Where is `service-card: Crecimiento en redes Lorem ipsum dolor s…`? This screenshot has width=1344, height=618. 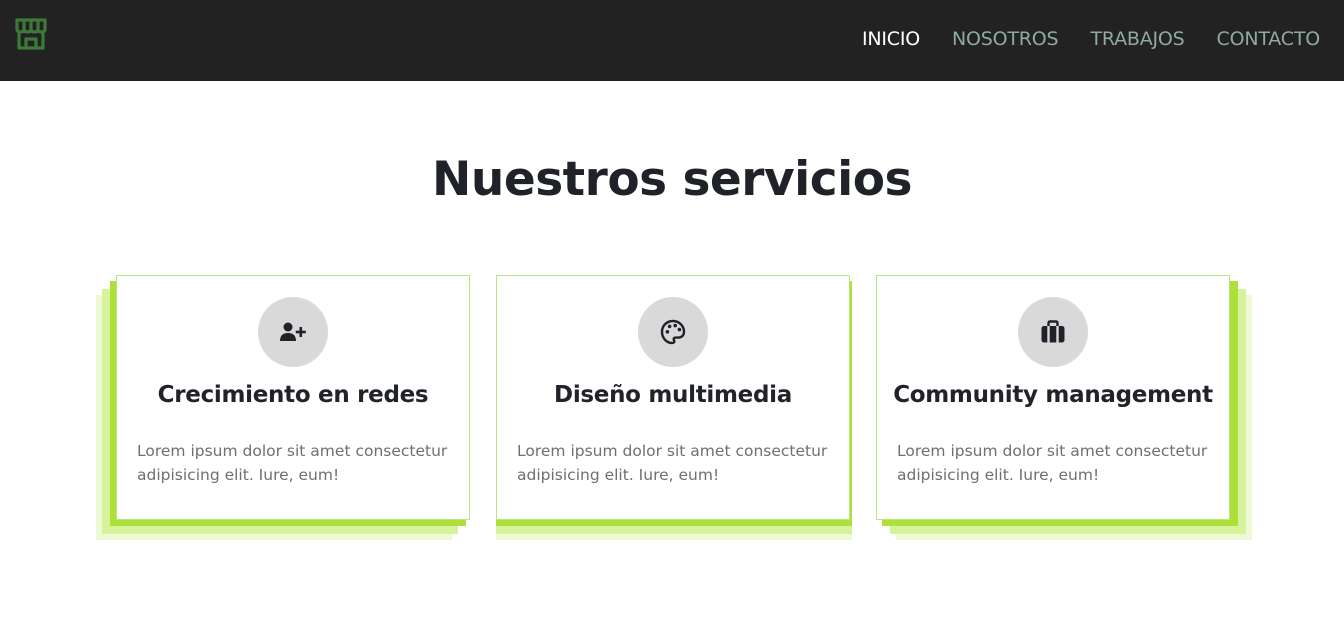
service-card: Crecimiento en redes Lorem ipsum dolor s… is located at coordinates (293, 397).